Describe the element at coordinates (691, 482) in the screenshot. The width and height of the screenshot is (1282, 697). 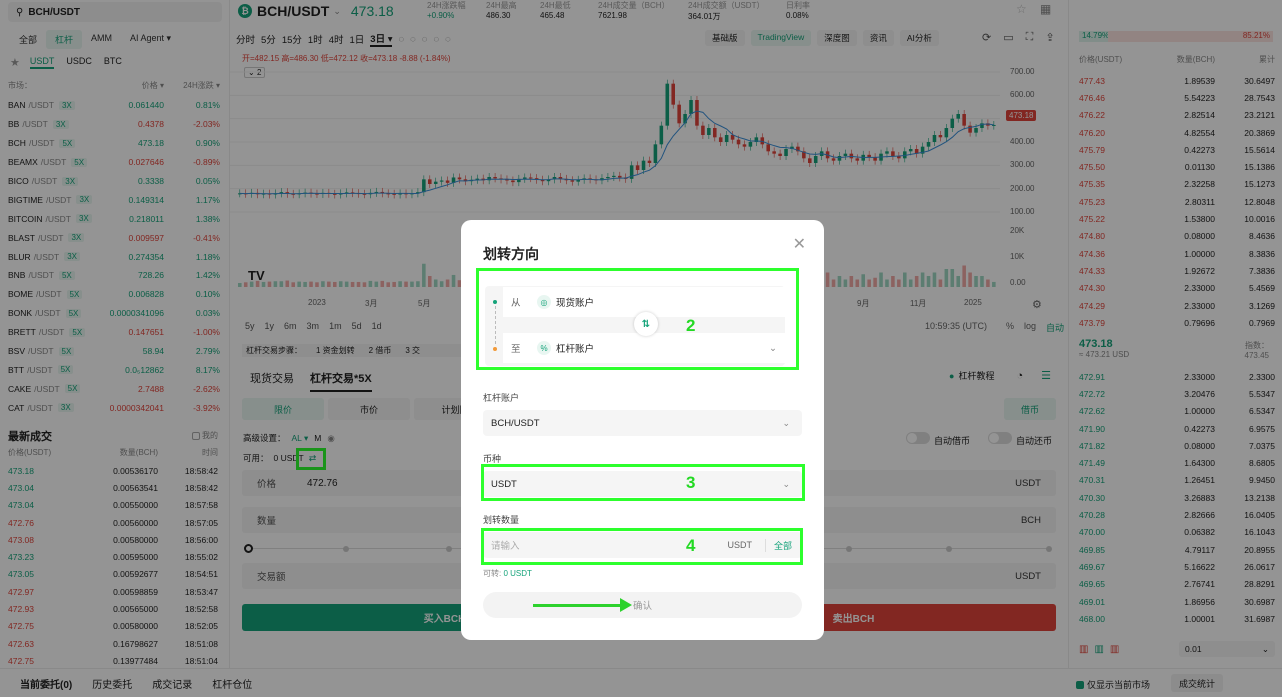
I see `step-number: 3` at that location.